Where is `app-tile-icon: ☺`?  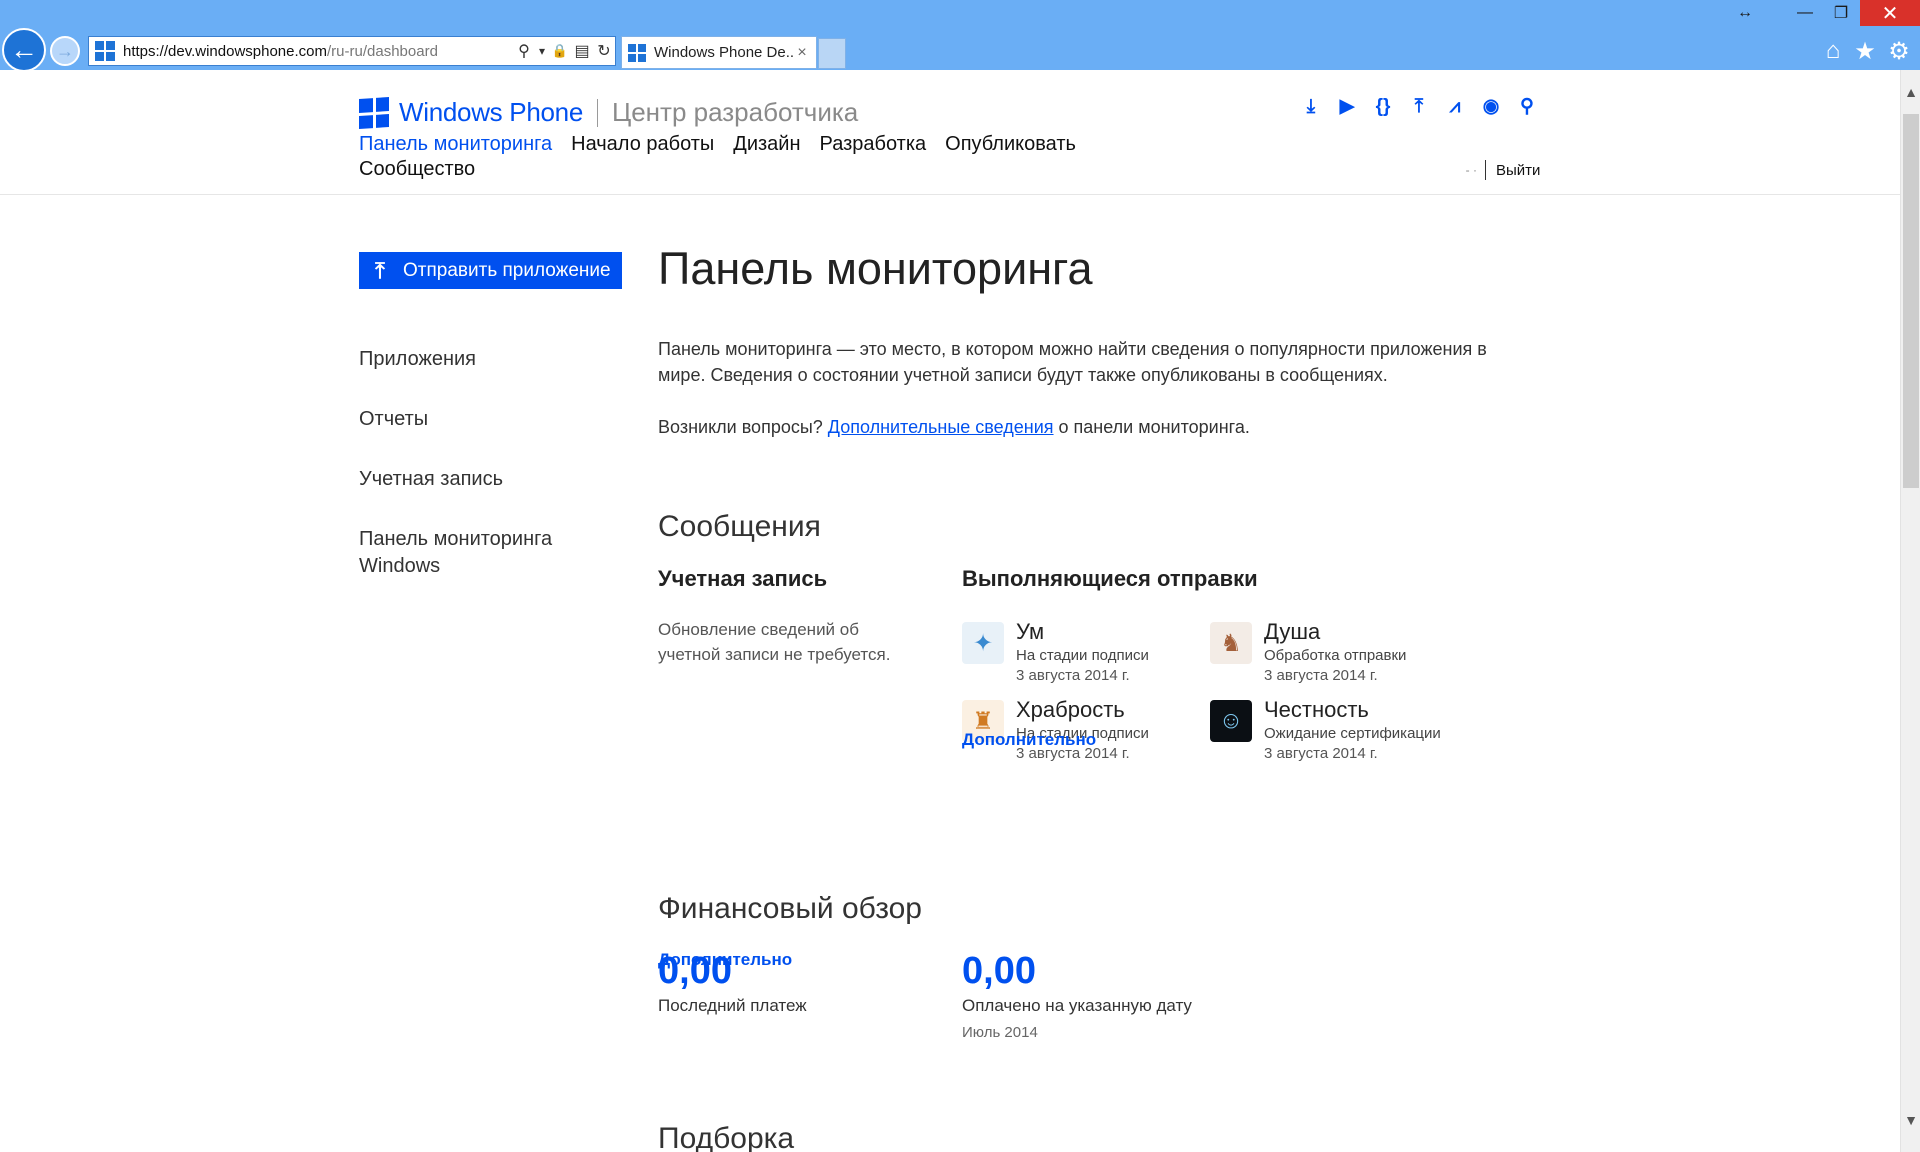
app-tile-icon: ☺ is located at coordinates (1231, 721).